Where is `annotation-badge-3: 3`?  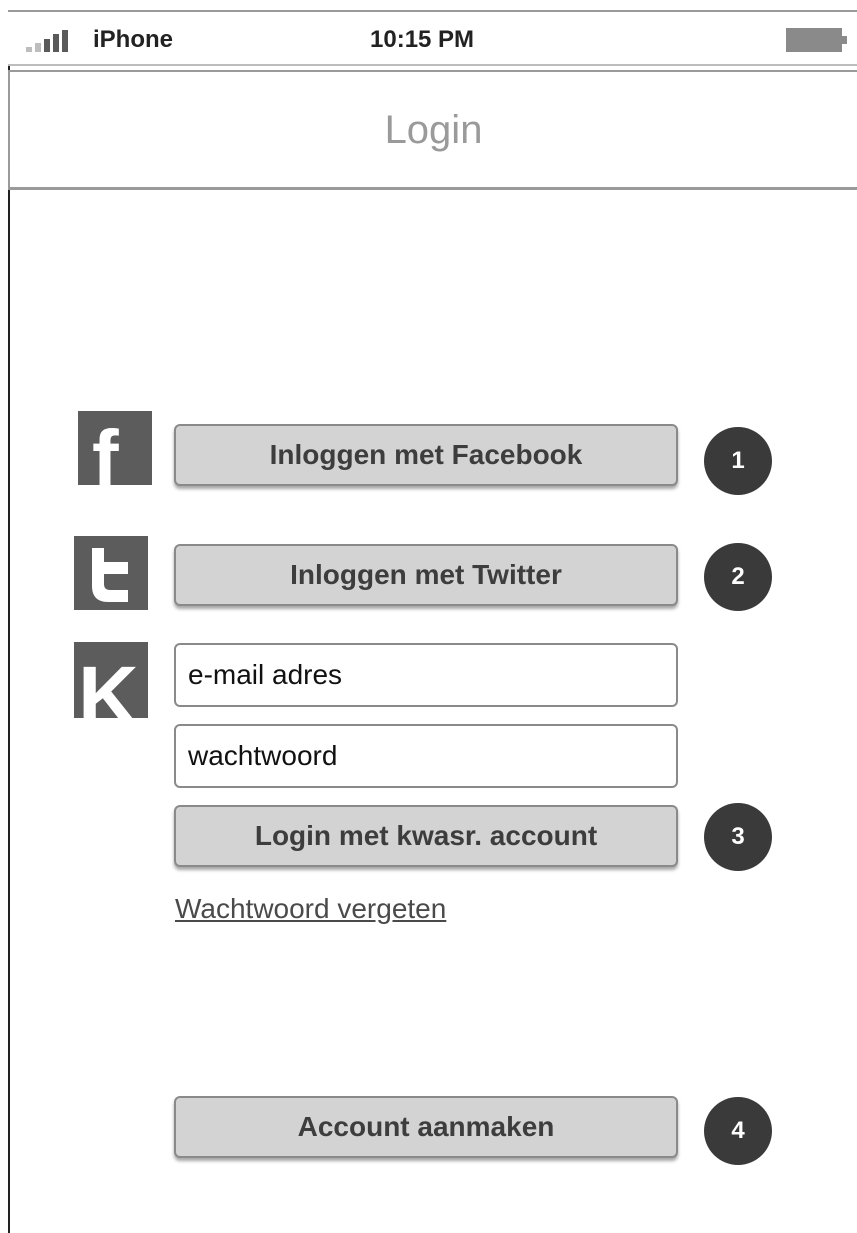 annotation-badge-3: 3 is located at coordinates (738, 837).